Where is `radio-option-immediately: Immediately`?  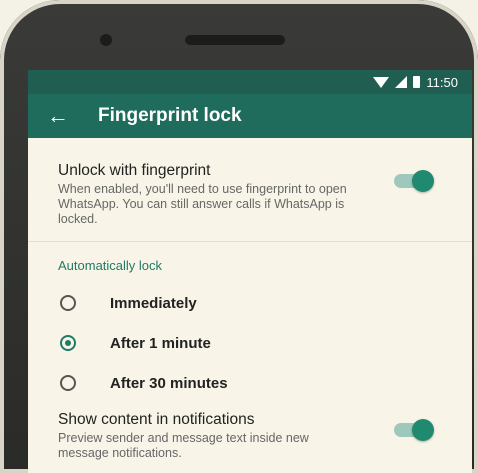 radio-option-immediately: Immediately is located at coordinates (250, 303).